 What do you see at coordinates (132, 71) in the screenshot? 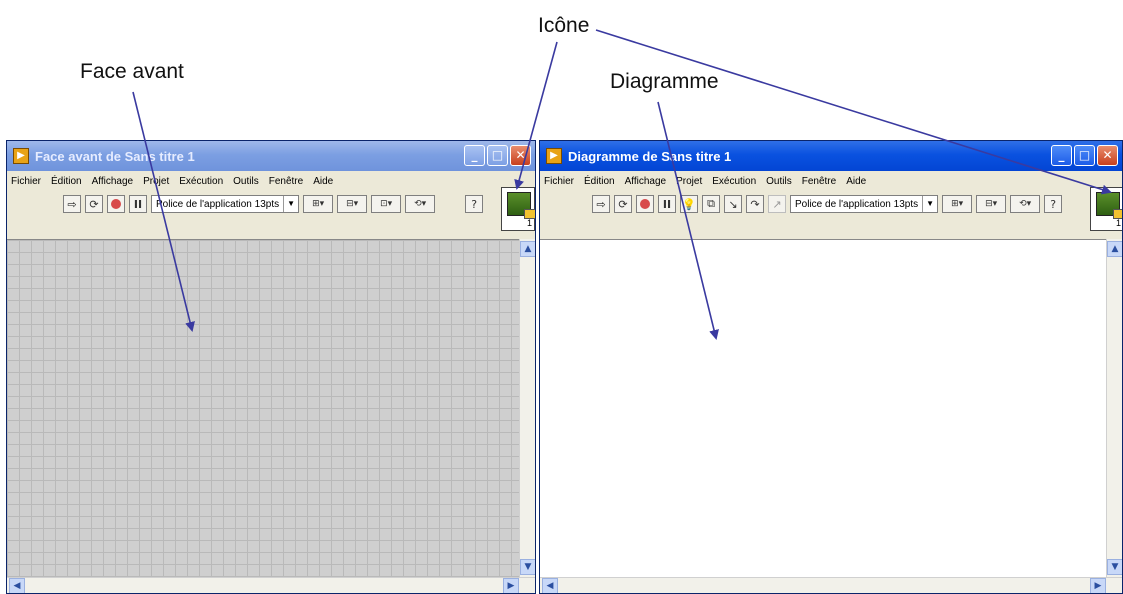
I see `annotation-face-avant: Face avant` at bounding box center [132, 71].